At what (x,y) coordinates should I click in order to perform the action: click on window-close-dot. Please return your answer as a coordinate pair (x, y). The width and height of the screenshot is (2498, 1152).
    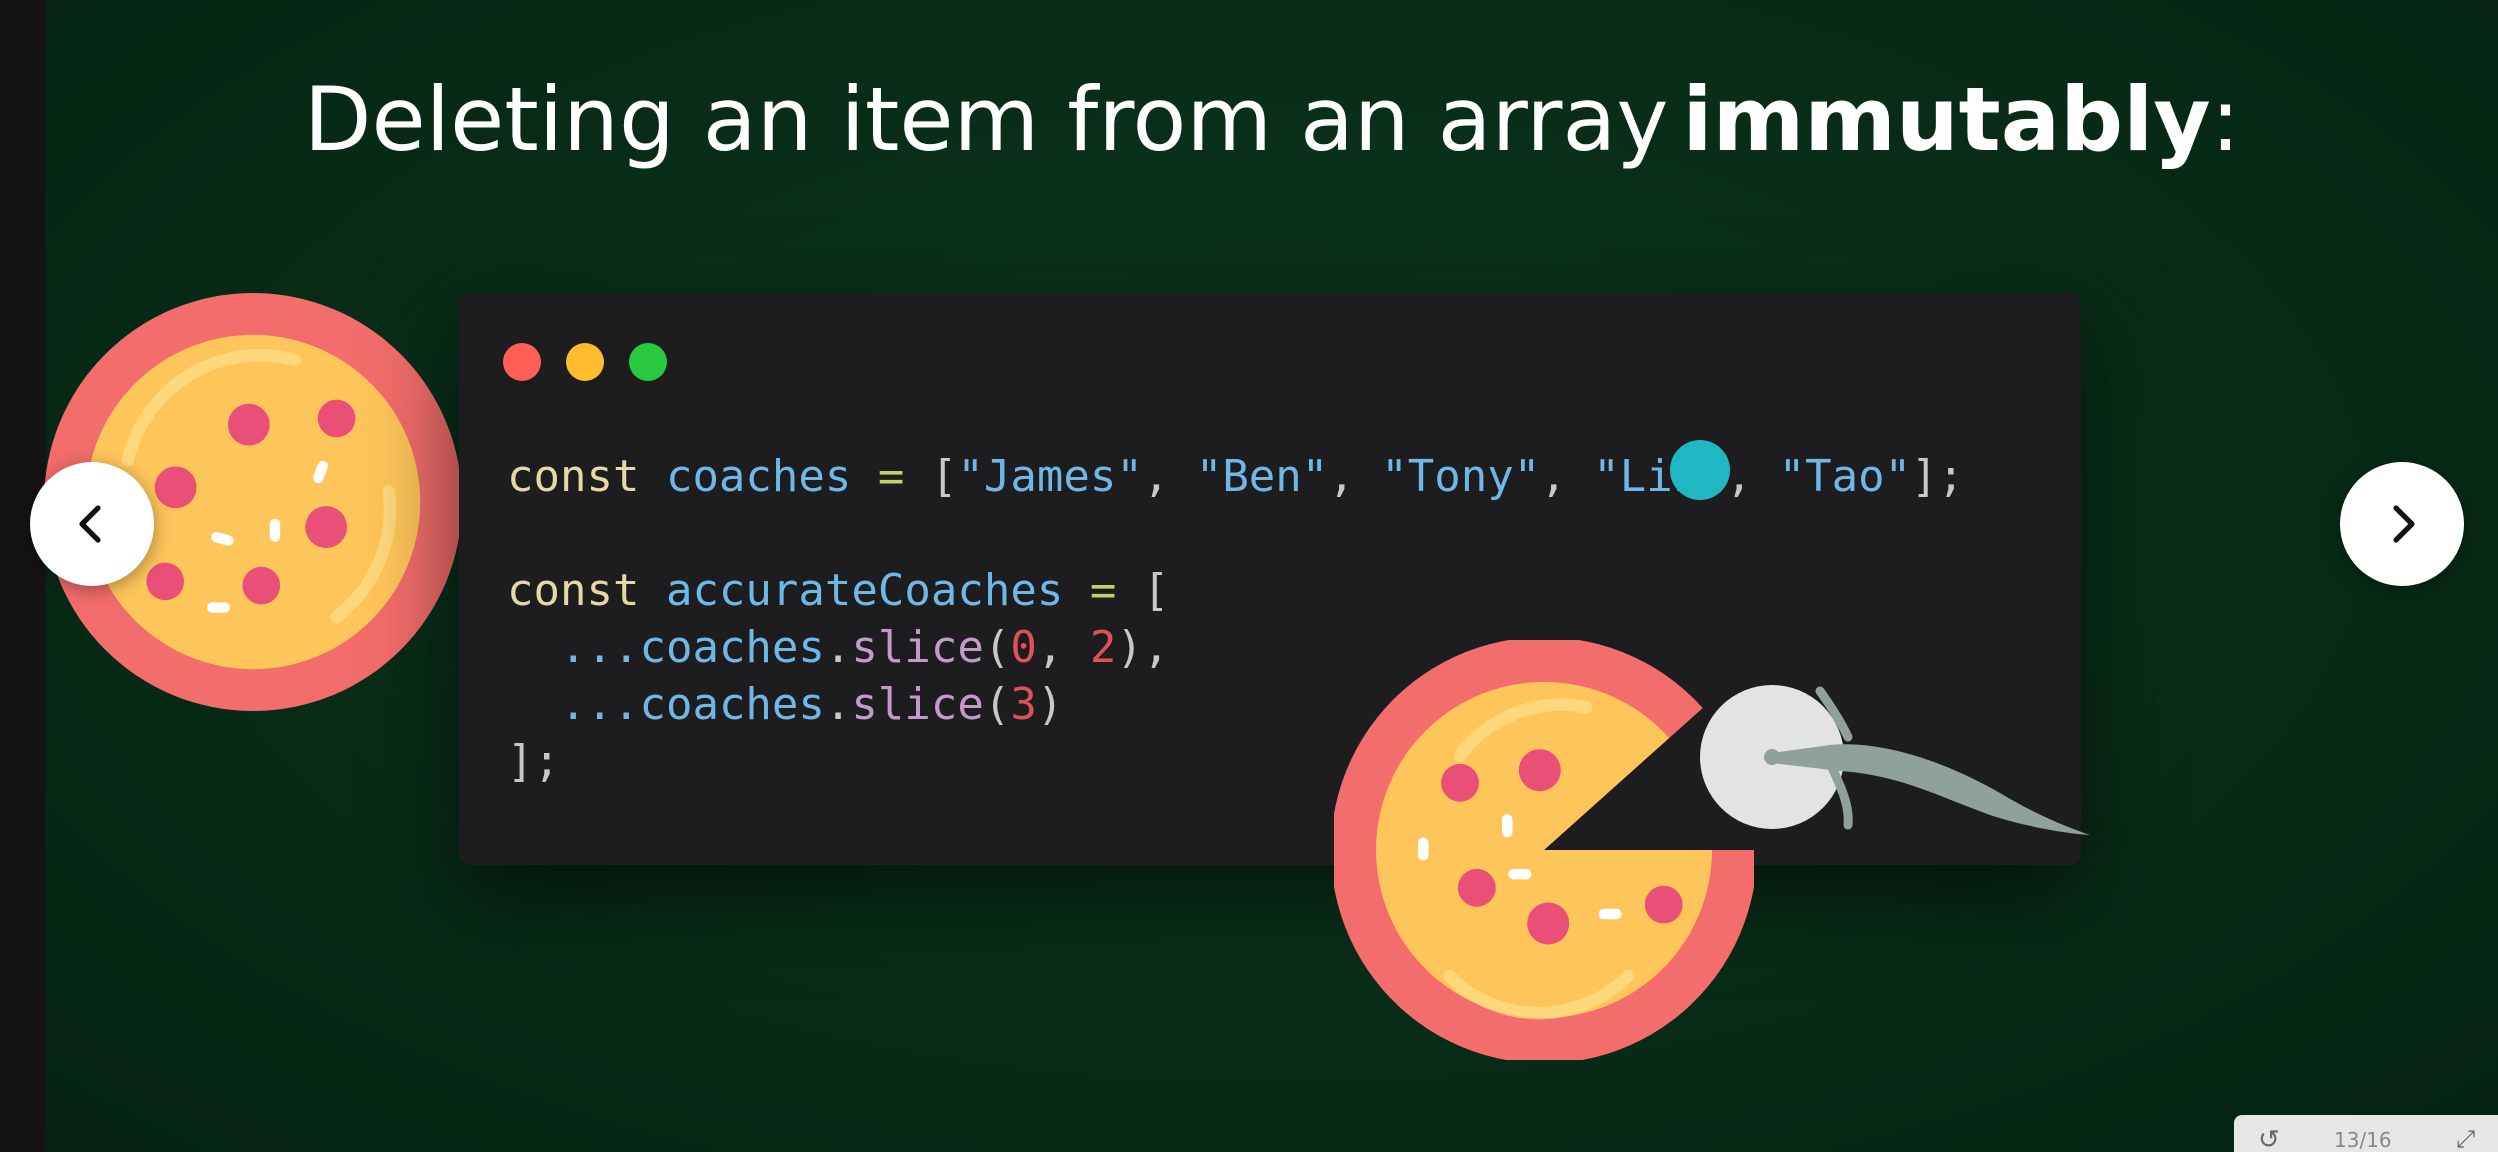
    Looking at the image, I should click on (522, 362).